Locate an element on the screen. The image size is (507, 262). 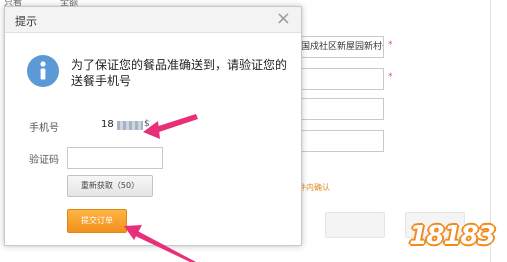
phone-number-redaction is located at coordinates (130, 125).